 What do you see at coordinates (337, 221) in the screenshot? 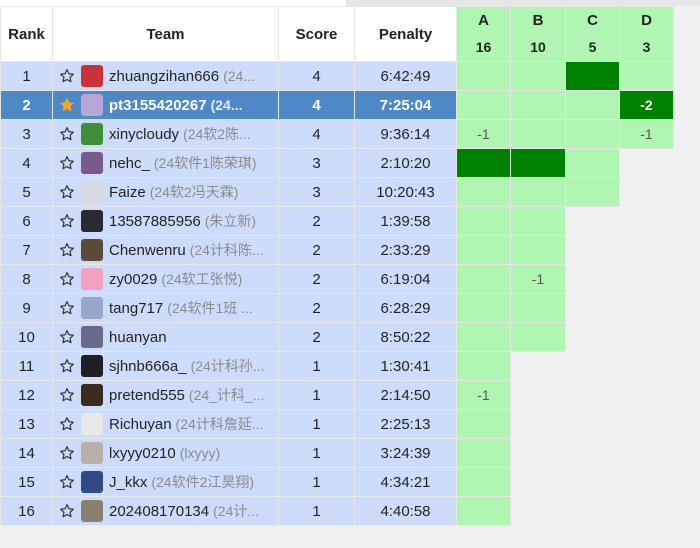
I see `table-row: 6 13587885956 (朱立新) 2 1:39:58` at bounding box center [337, 221].